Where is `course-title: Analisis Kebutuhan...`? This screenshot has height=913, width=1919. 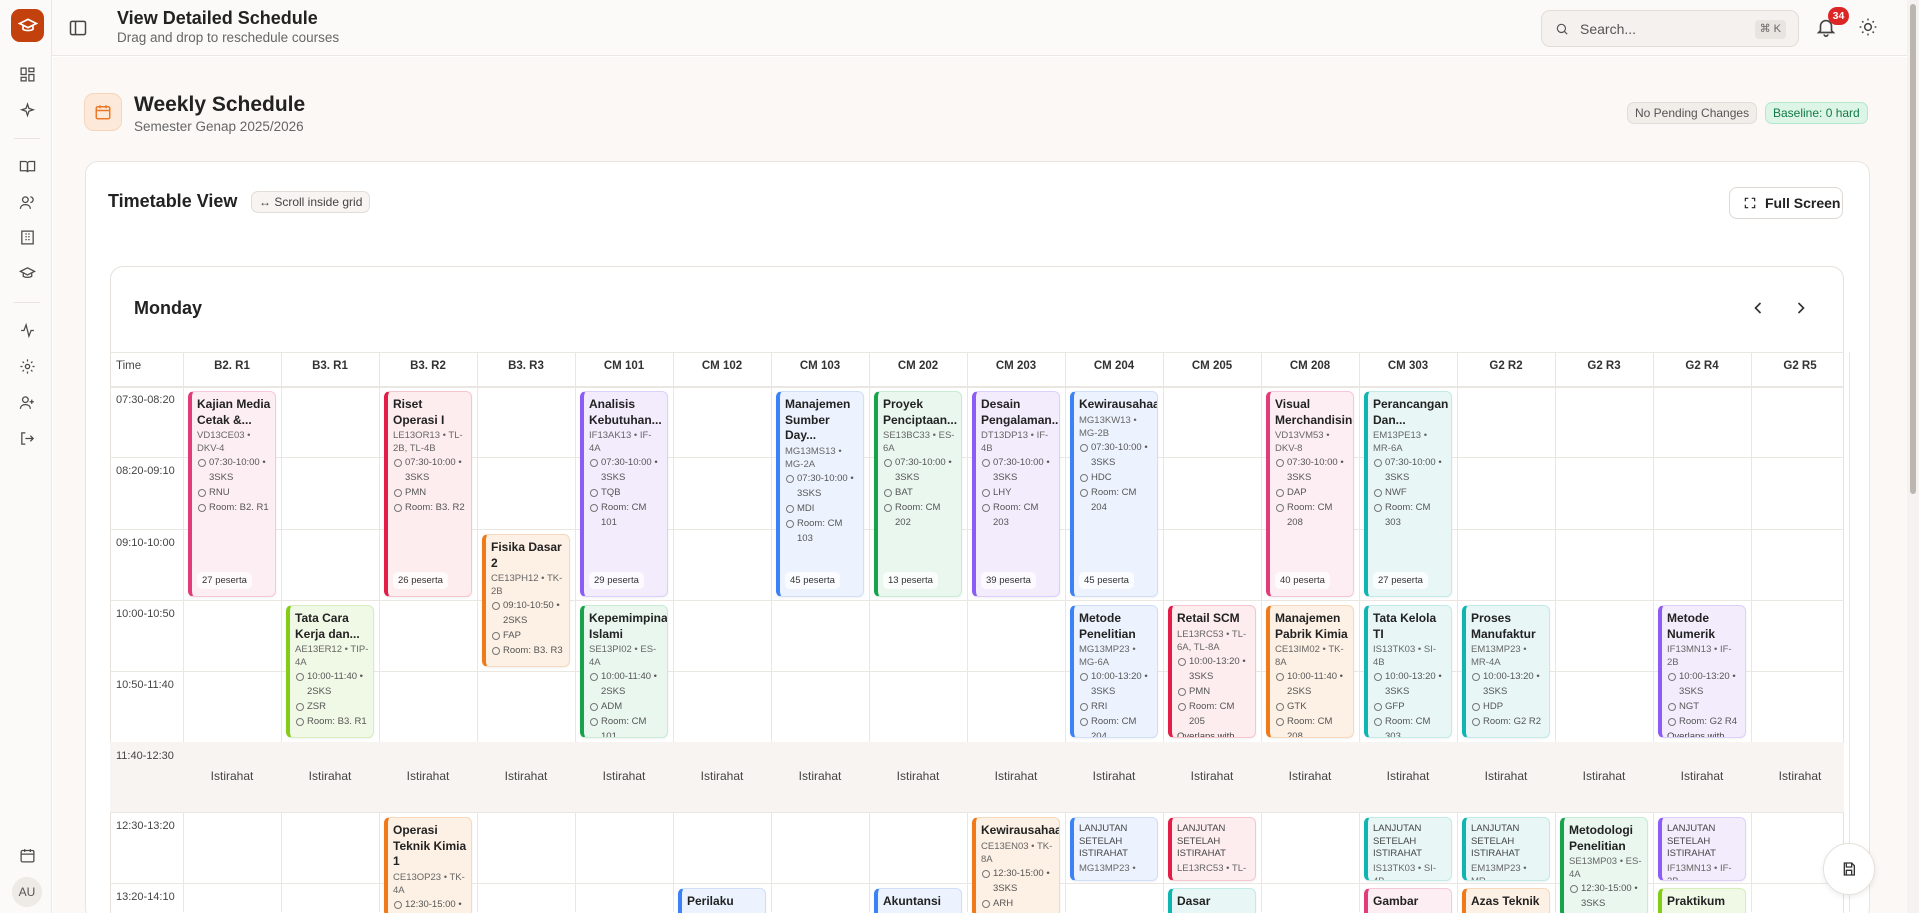
course-title: Analisis Kebutuhan... is located at coordinates (625, 412).